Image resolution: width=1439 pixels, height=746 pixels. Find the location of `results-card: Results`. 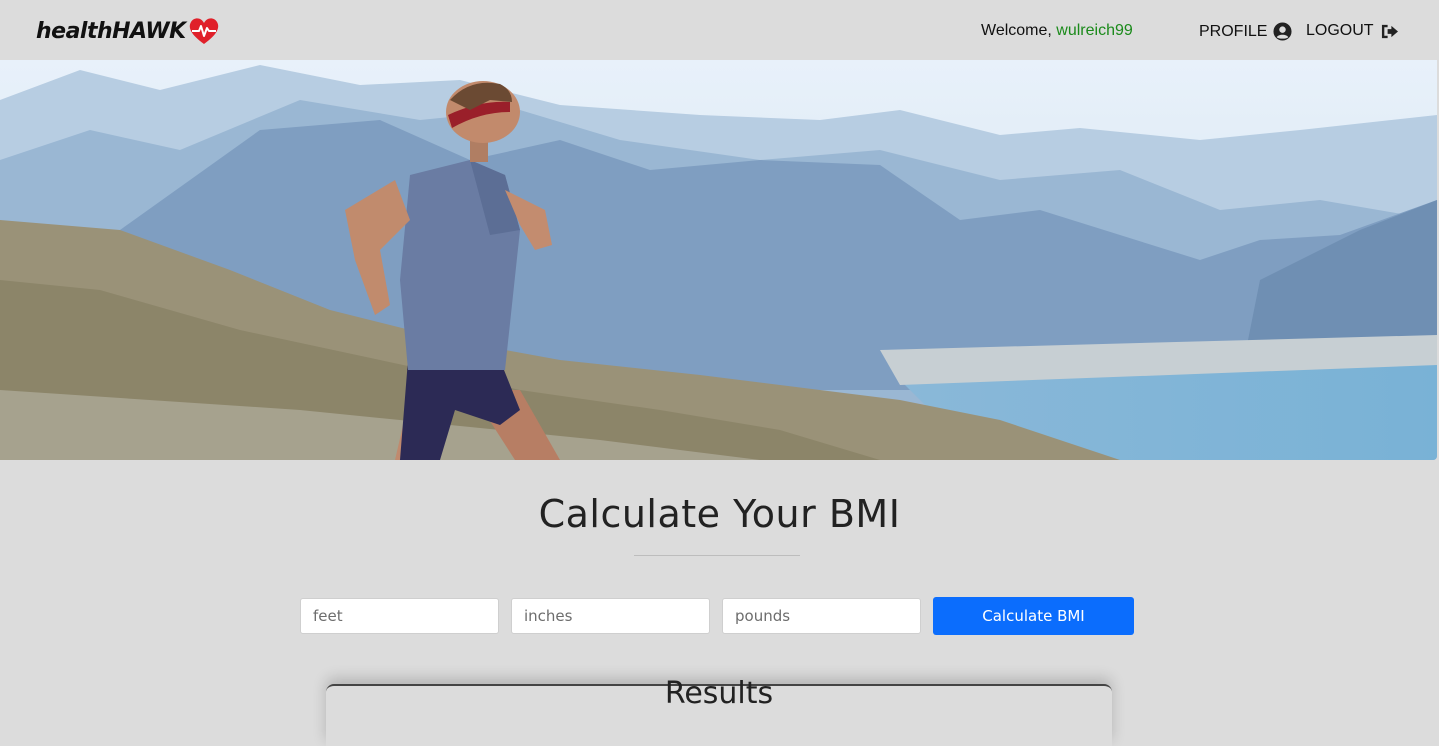

results-card: Results is located at coordinates (719, 711).